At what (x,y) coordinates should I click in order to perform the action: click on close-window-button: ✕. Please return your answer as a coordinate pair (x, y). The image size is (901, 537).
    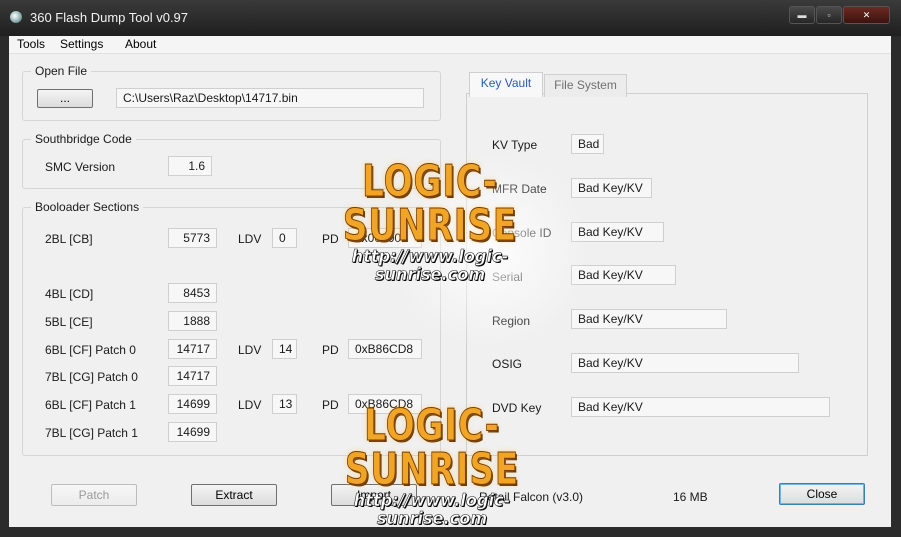
    Looking at the image, I should click on (866, 15).